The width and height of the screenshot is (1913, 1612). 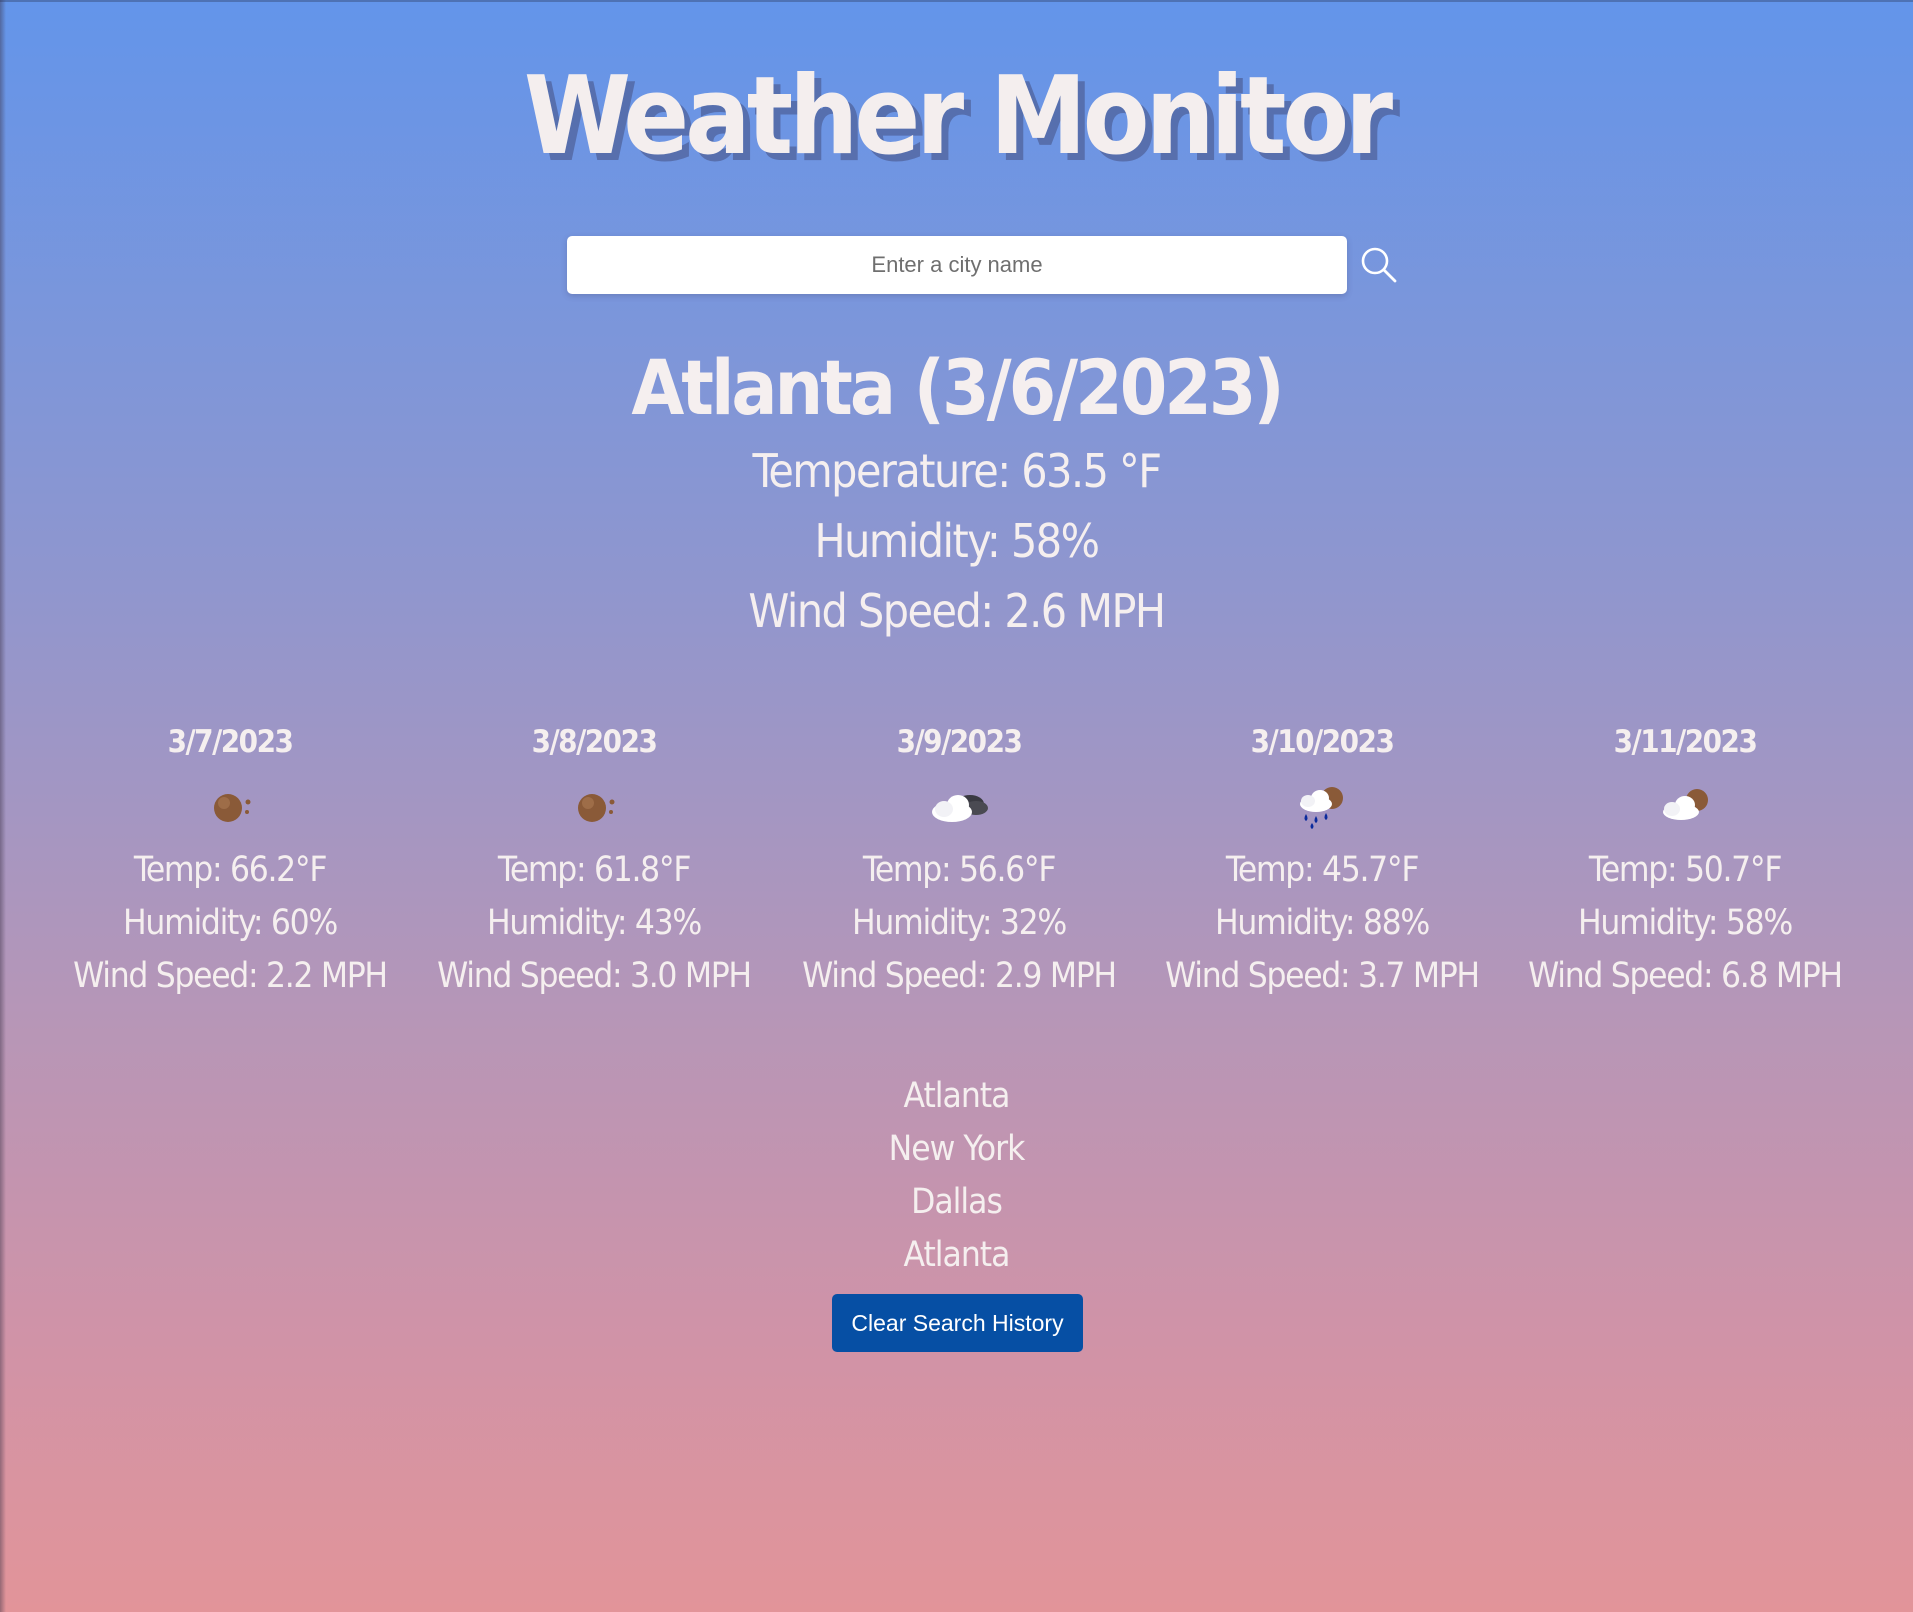 I want to click on forecast-date: 3/8/2023, so click(x=594, y=742).